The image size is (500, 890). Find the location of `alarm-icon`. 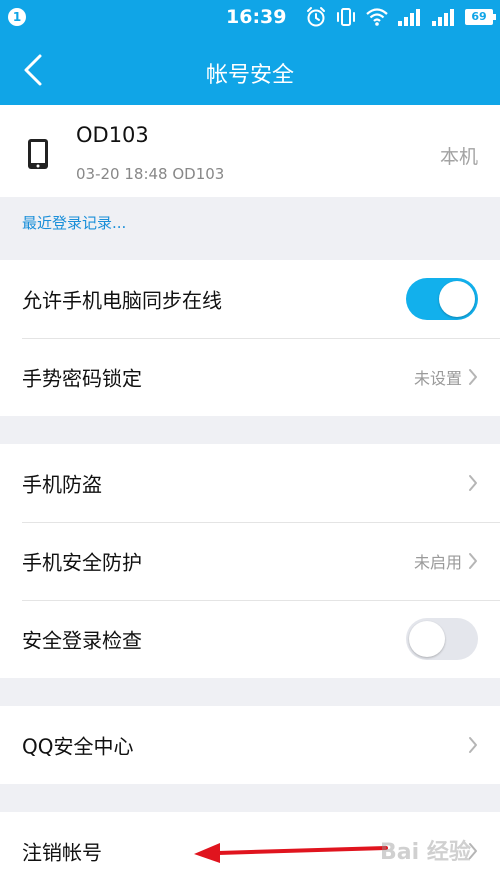

alarm-icon is located at coordinates (316, 17).